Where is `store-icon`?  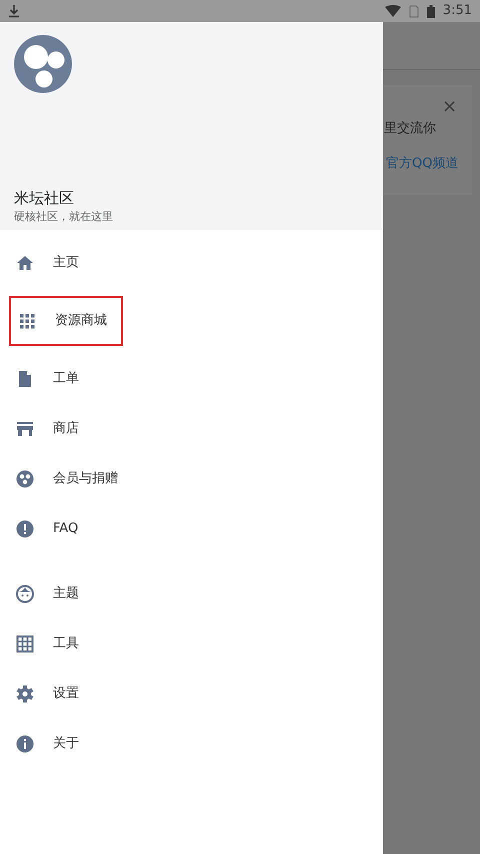
store-icon is located at coordinates (25, 429).